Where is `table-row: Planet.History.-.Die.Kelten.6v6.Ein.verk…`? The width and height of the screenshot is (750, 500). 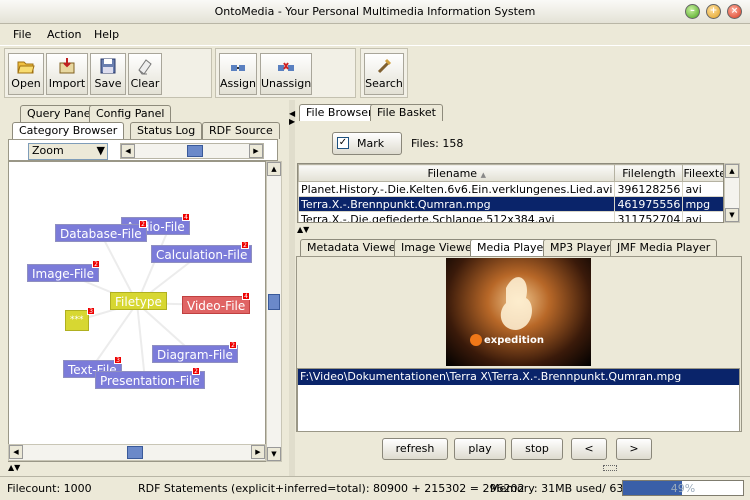 table-row: Planet.History.-.Die.Kelten.6v6.Ein.verk… is located at coordinates (510, 189).